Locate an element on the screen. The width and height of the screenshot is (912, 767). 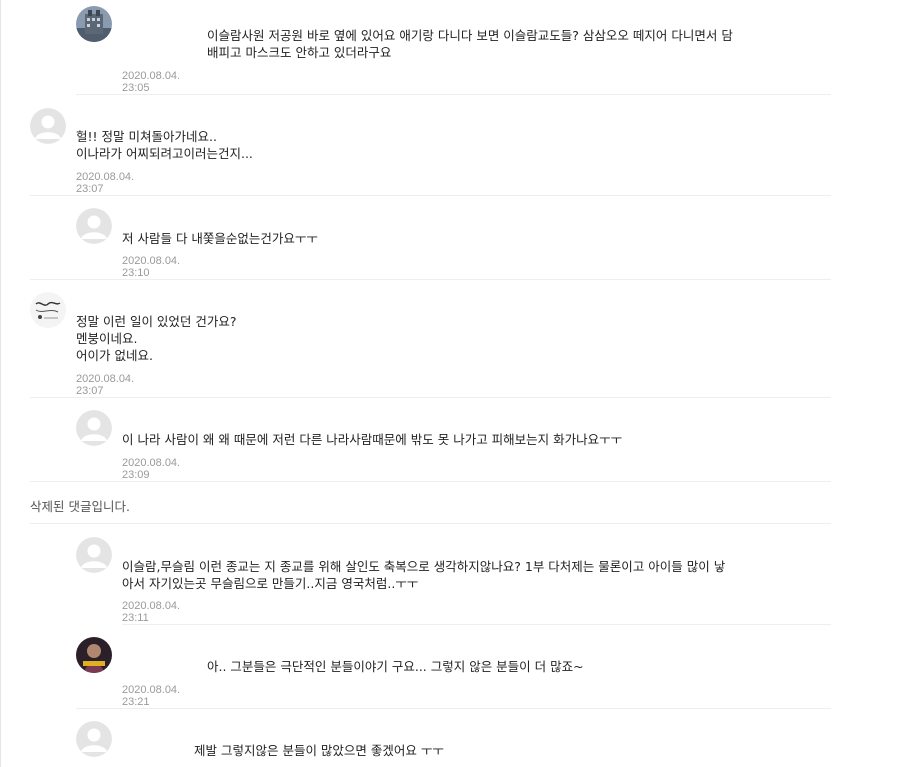
building-photo-icon is located at coordinates (94, 24).